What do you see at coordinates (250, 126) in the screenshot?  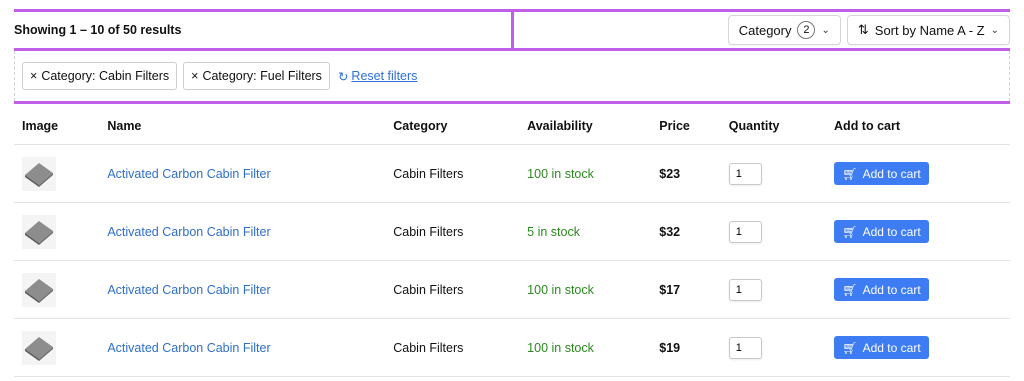 I see `column-header-name: Name` at bounding box center [250, 126].